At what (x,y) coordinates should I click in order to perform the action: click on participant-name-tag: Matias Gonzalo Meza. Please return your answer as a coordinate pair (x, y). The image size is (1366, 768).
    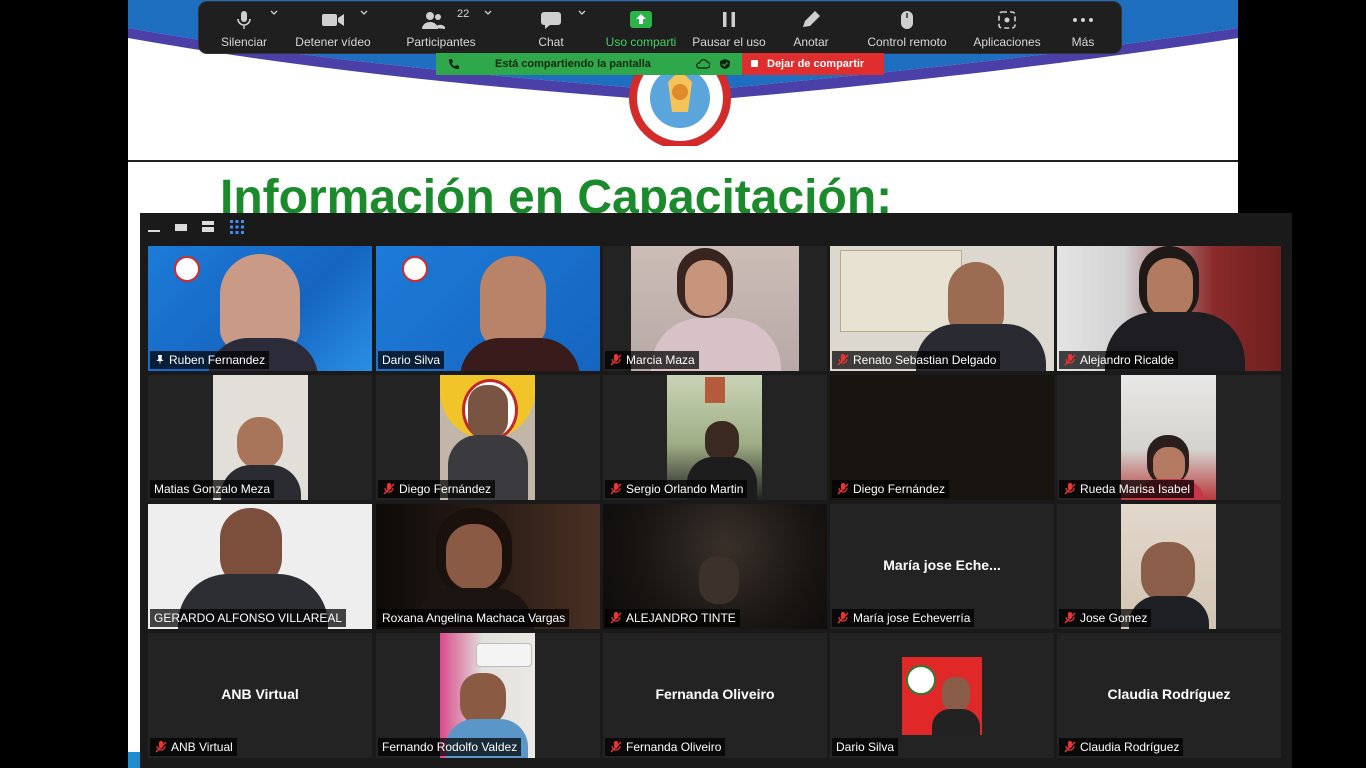
    Looking at the image, I should click on (212, 489).